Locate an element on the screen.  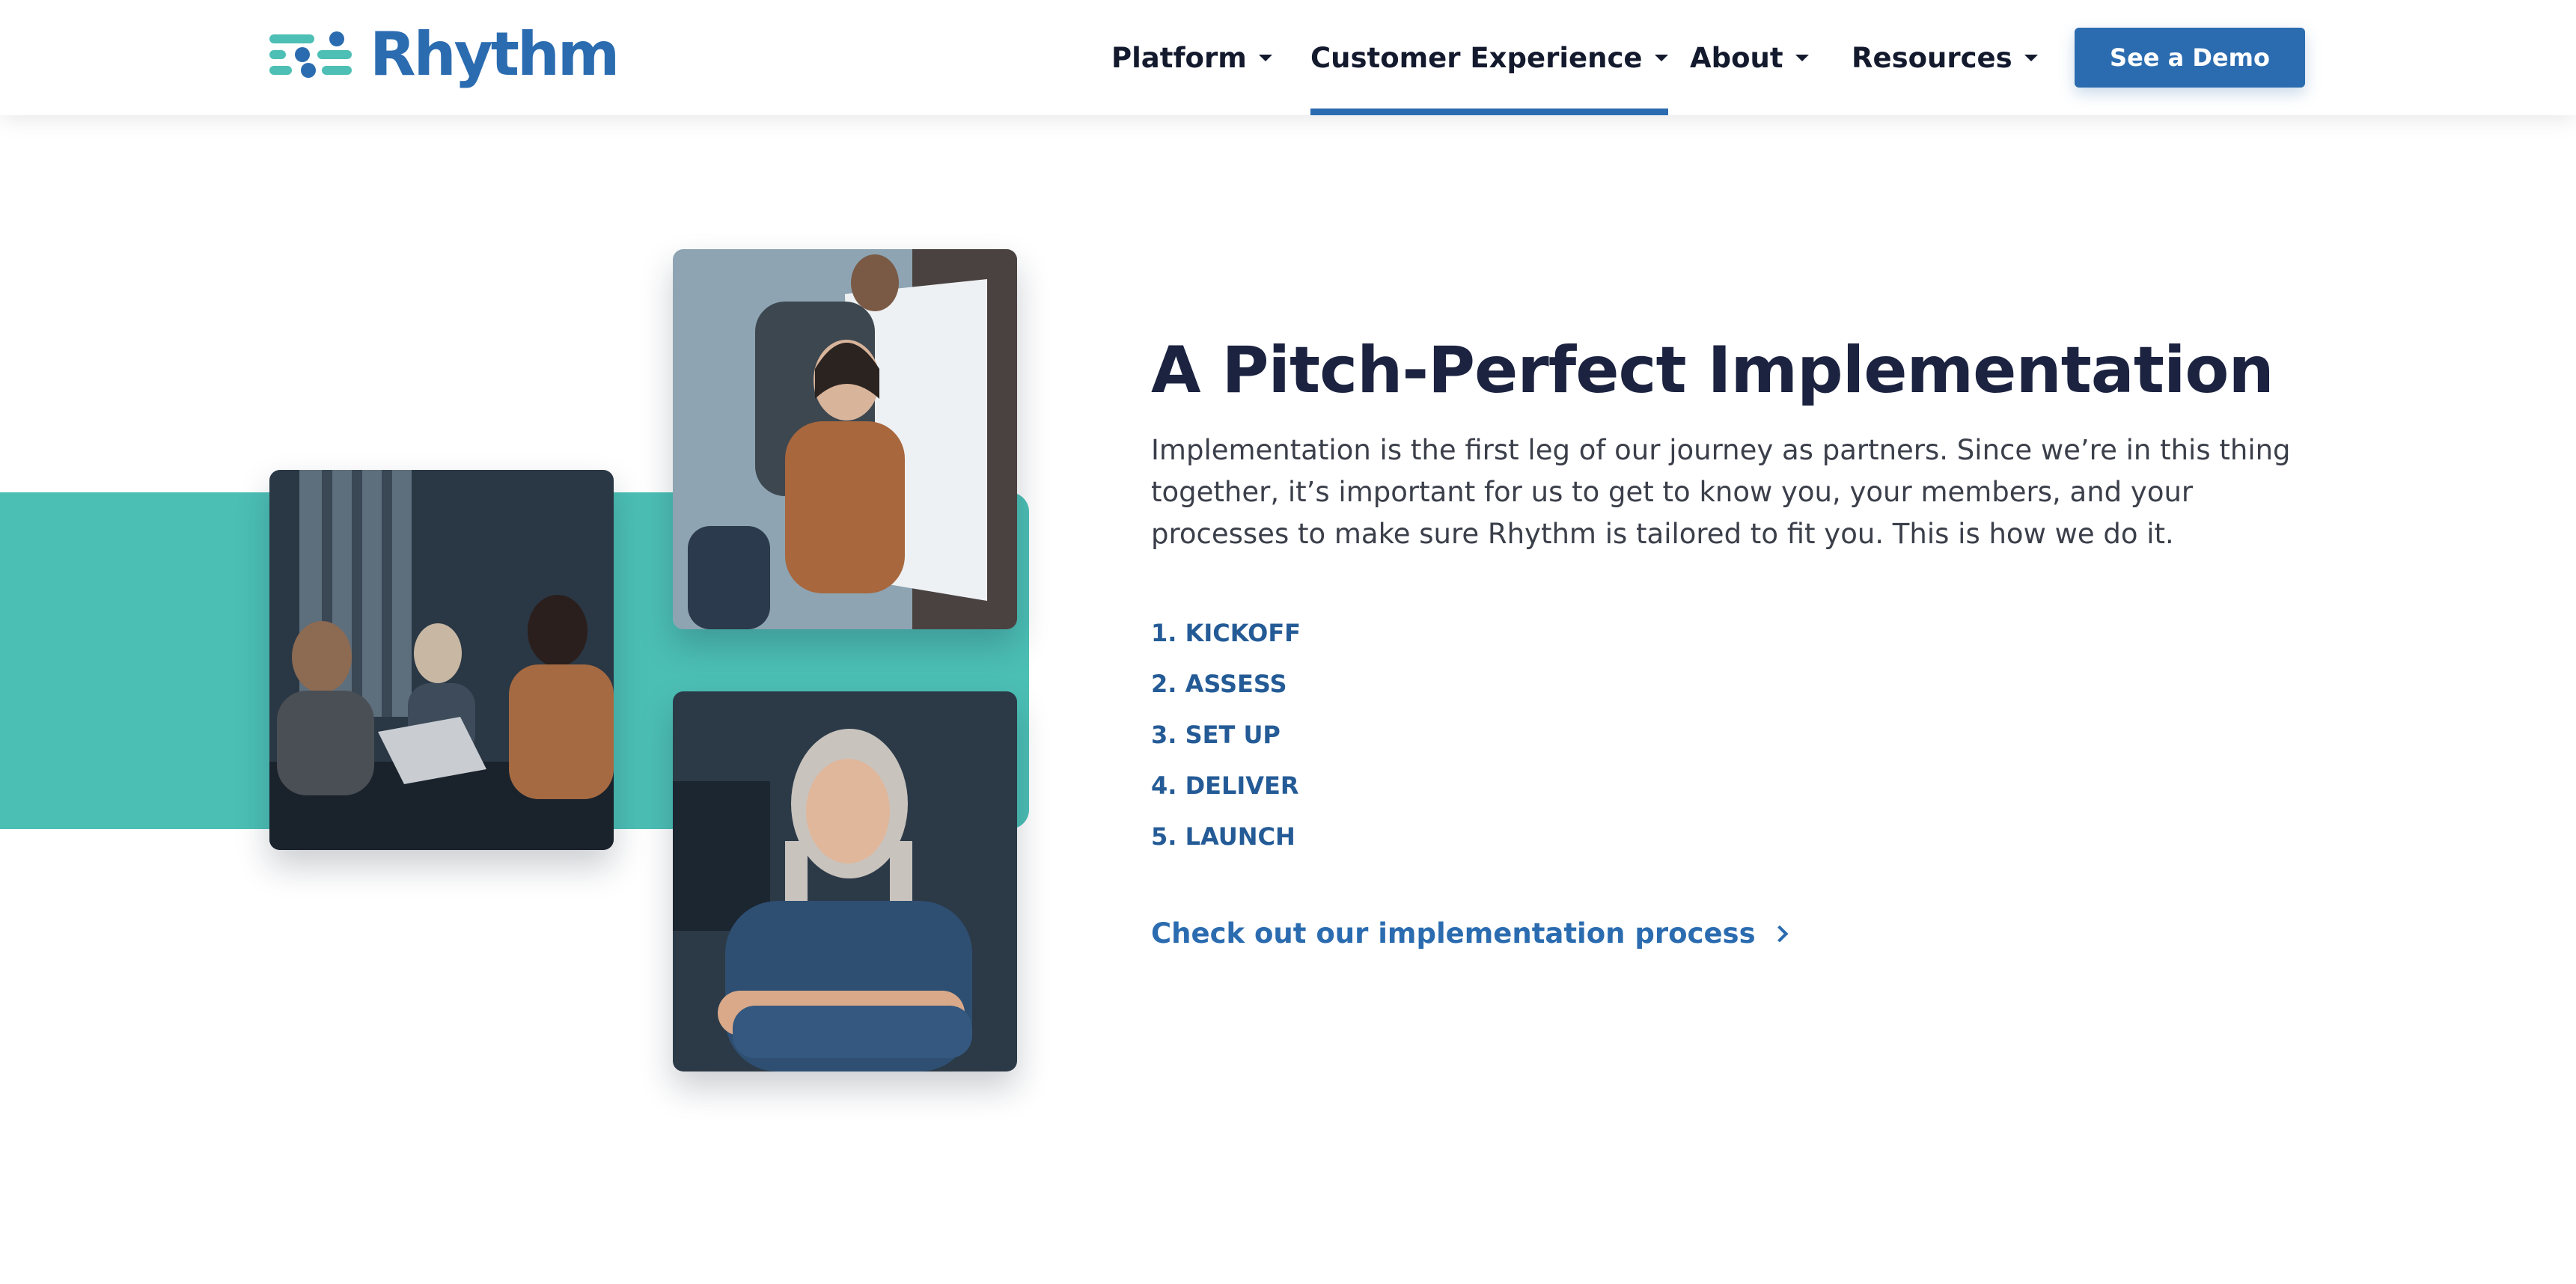
implementation-process-link: Check out our implementation process is located at coordinates (1469, 933).